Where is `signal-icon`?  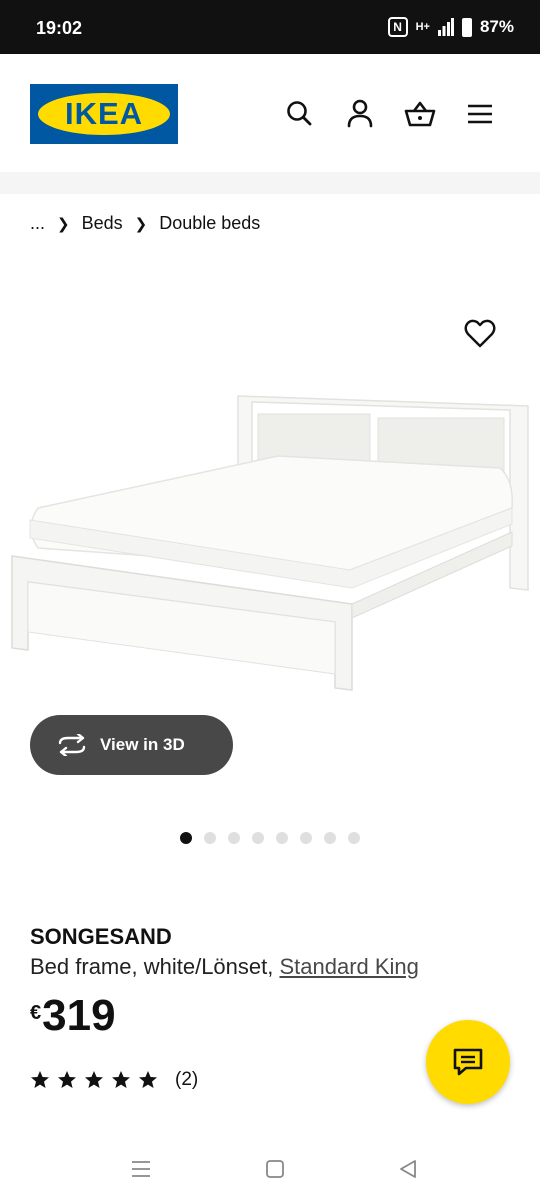
signal-icon is located at coordinates (445, 27).